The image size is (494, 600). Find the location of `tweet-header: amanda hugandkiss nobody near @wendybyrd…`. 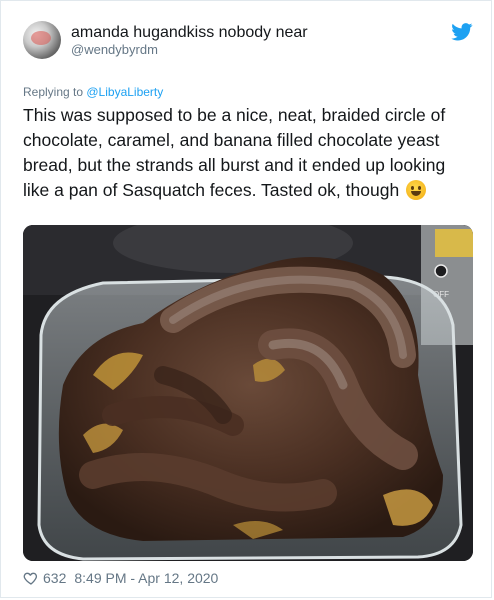

tweet-header: amanda hugandkiss nobody near @wendybyrd… is located at coordinates (165, 40).